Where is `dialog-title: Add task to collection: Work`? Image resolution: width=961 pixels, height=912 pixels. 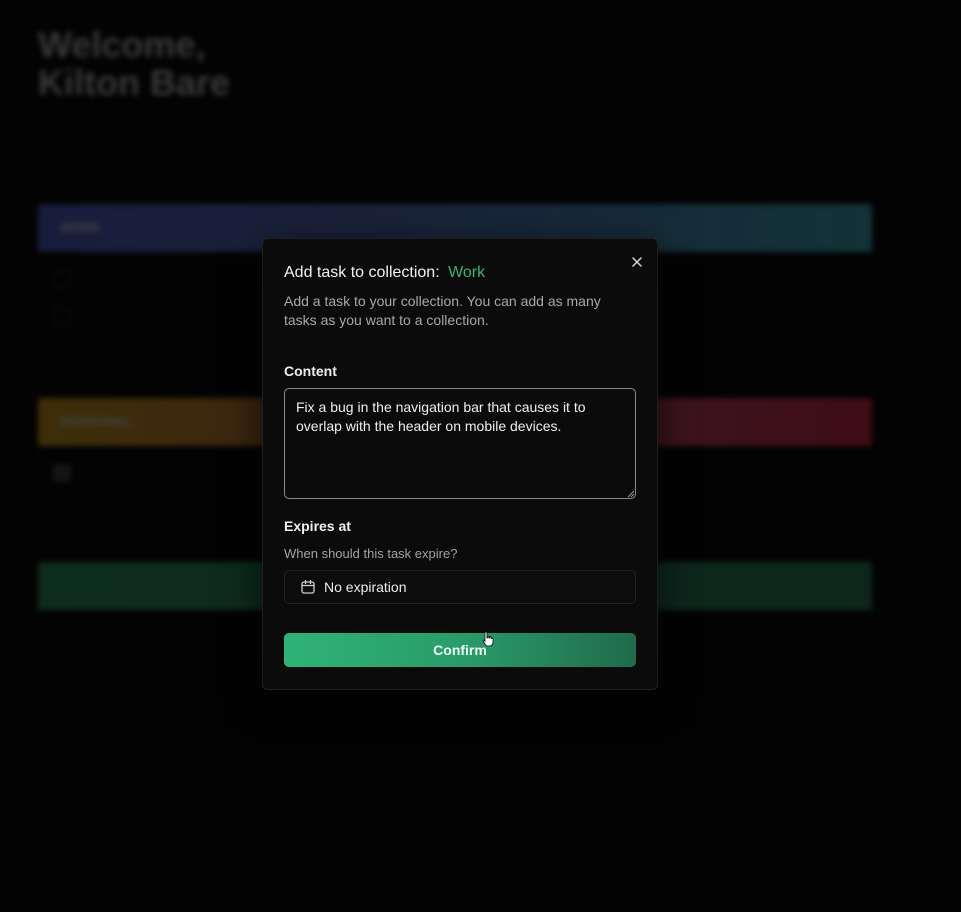
dialog-title: Add task to collection: Work is located at coordinates (384, 273).